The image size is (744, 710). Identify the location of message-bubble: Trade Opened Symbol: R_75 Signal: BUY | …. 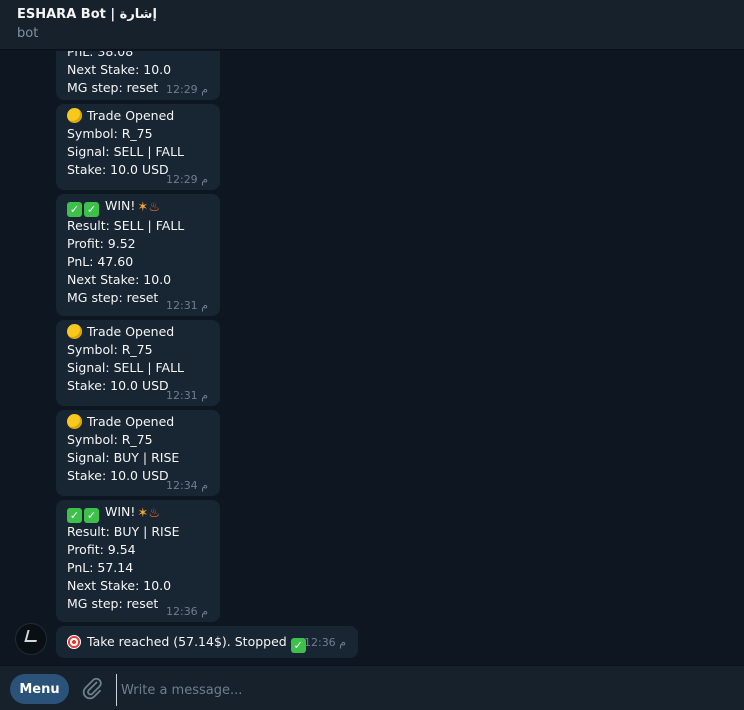
(138, 453).